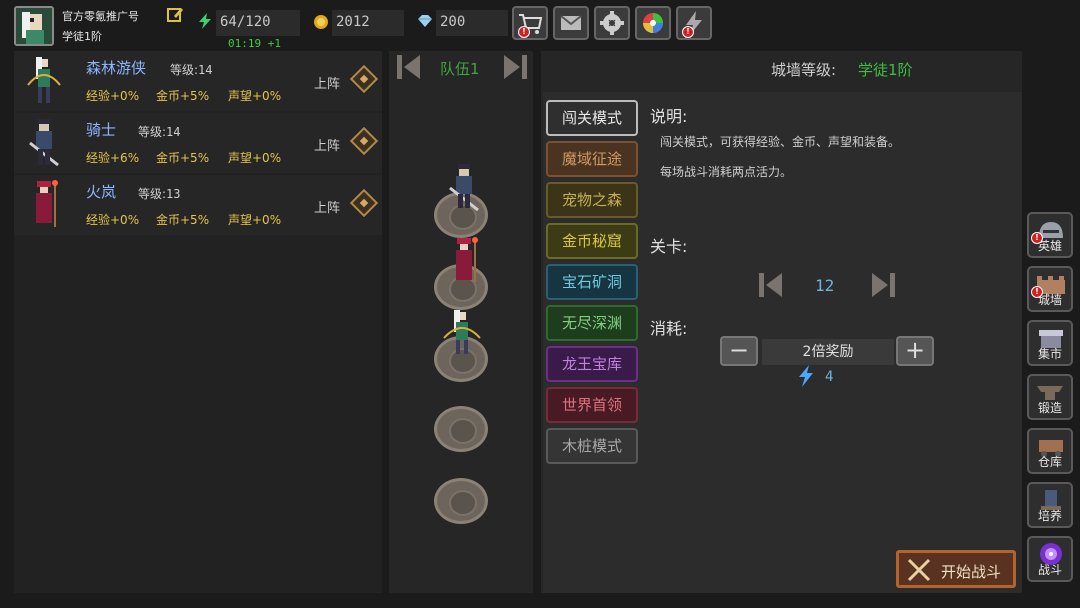 This screenshot has width=1080, height=608. I want to click on edit-name-icon, so click(175, 15).